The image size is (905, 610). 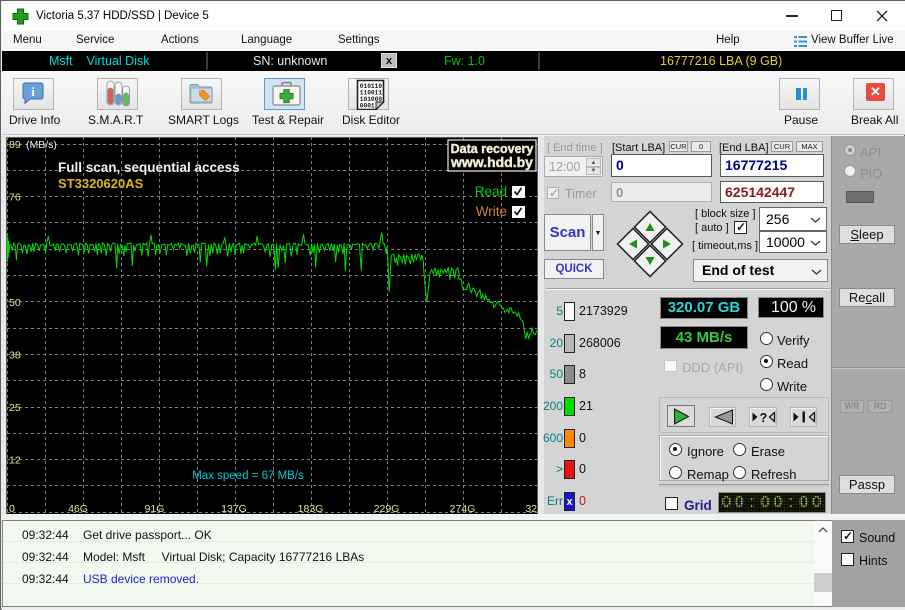 I want to click on svg-text: (MB/s), so click(x=41, y=145).